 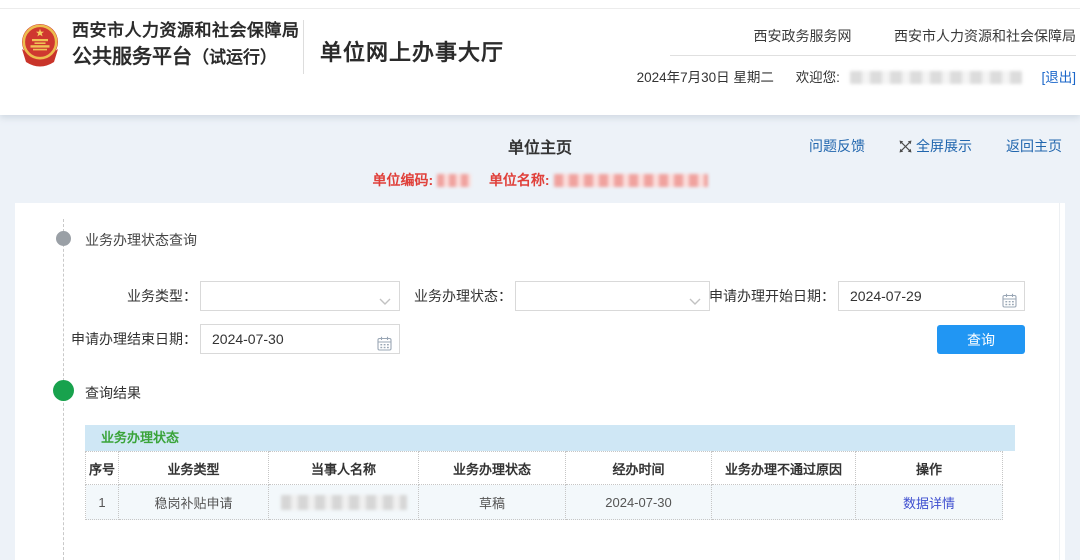 What do you see at coordinates (303, 47) in the screenshot?
I see `brand-divider` at bounding box center [303, 47].